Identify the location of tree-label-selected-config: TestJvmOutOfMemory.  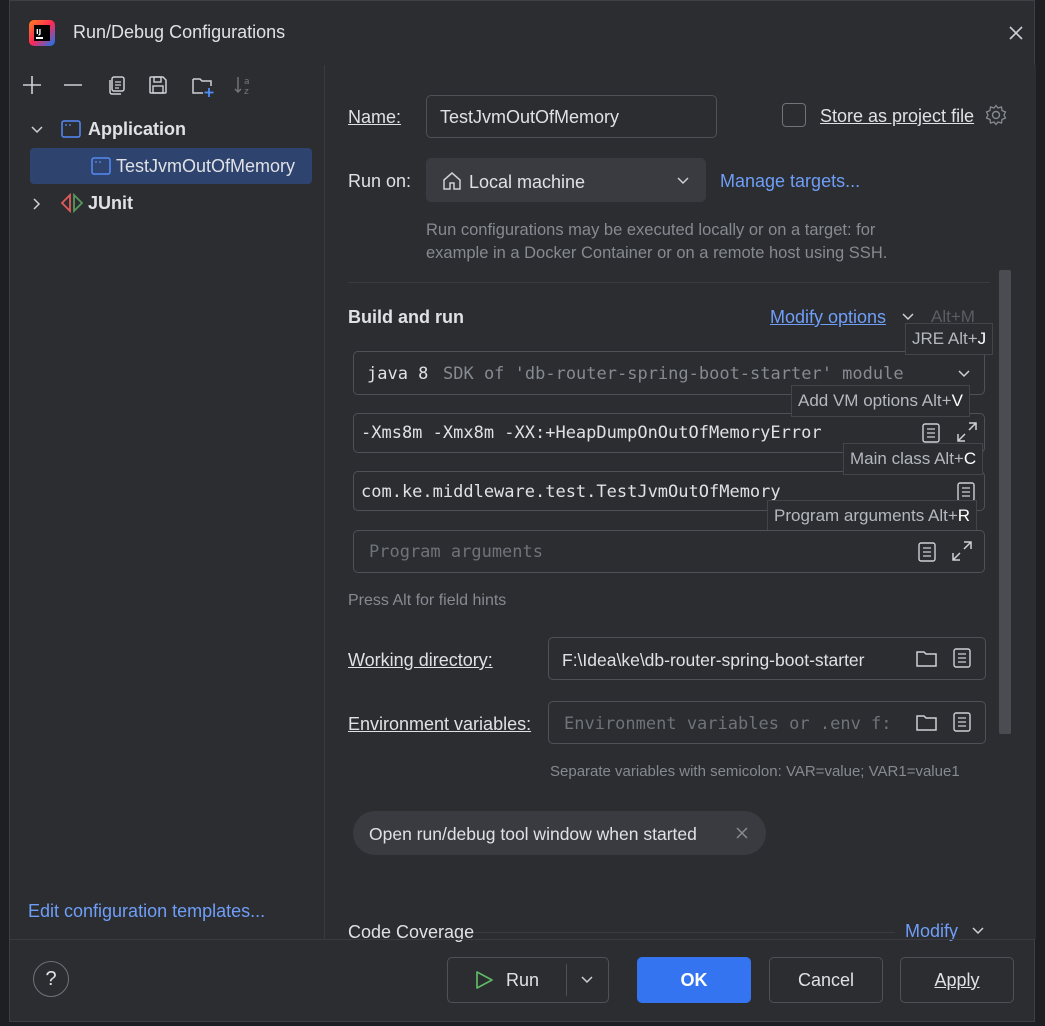
(206, 166).